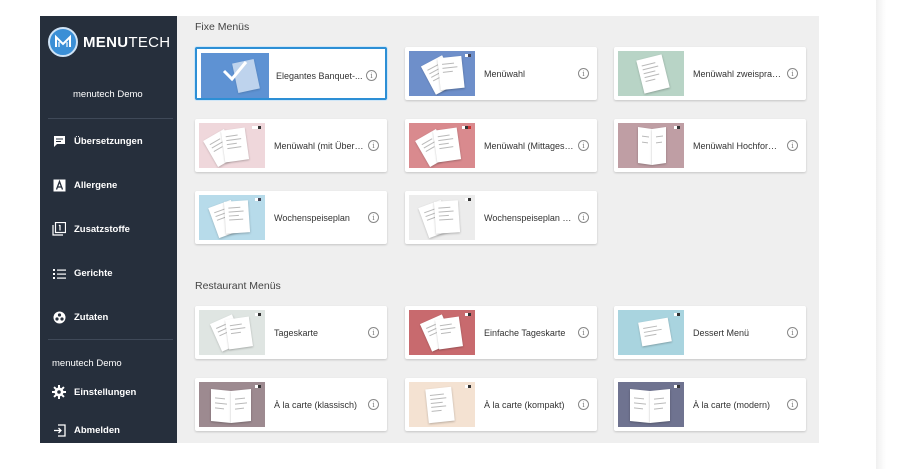  I want to click on template-card: Wochenspeiseplan i, so click(291, 217).